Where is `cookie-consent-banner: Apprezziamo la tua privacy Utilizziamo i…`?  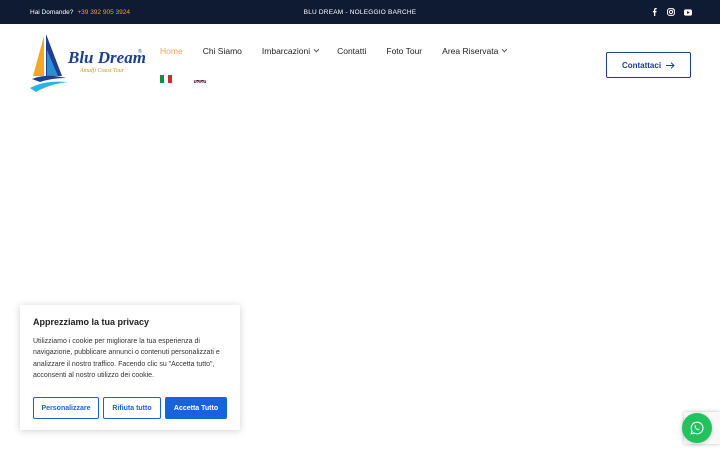 cookie-consent-banner: Apprezziamo la tua privacy Utilizziamo i… is located at coordinates (130, 367).